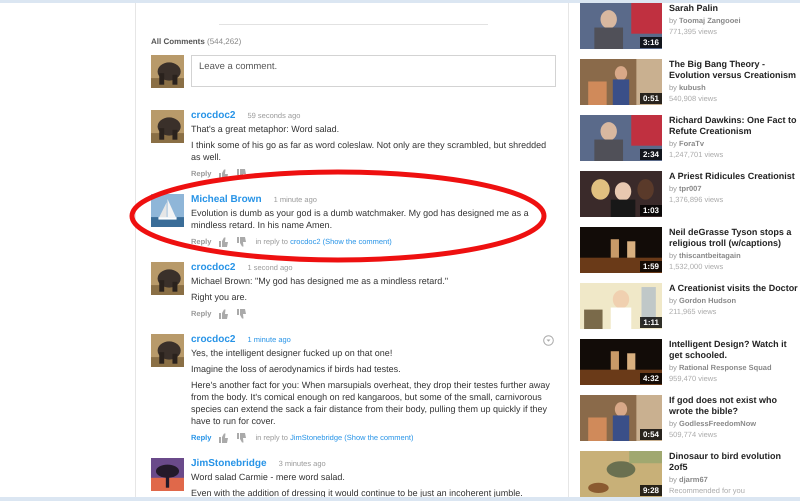 Image resolution: width=800 pixels, height=501 pixels. Describe the element at coordinates (651, 266) in the screenshot. I see `video-duration: 1:59` at that location.